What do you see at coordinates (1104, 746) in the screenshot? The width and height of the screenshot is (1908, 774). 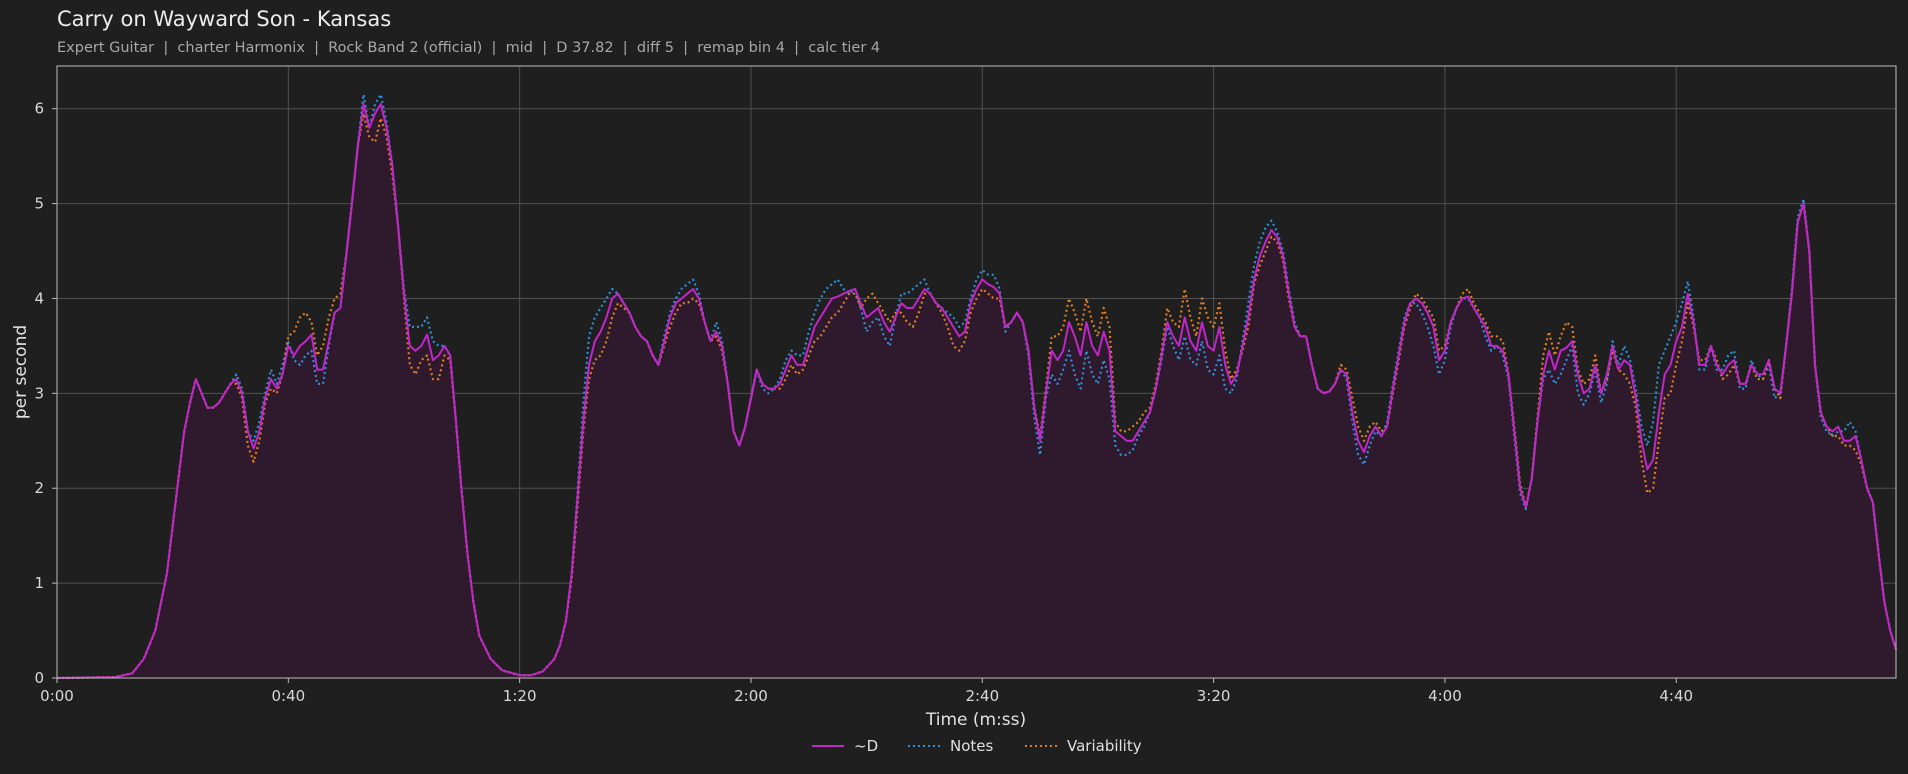 I see `legend-label: Variability` at bounding box center [1104, 746].